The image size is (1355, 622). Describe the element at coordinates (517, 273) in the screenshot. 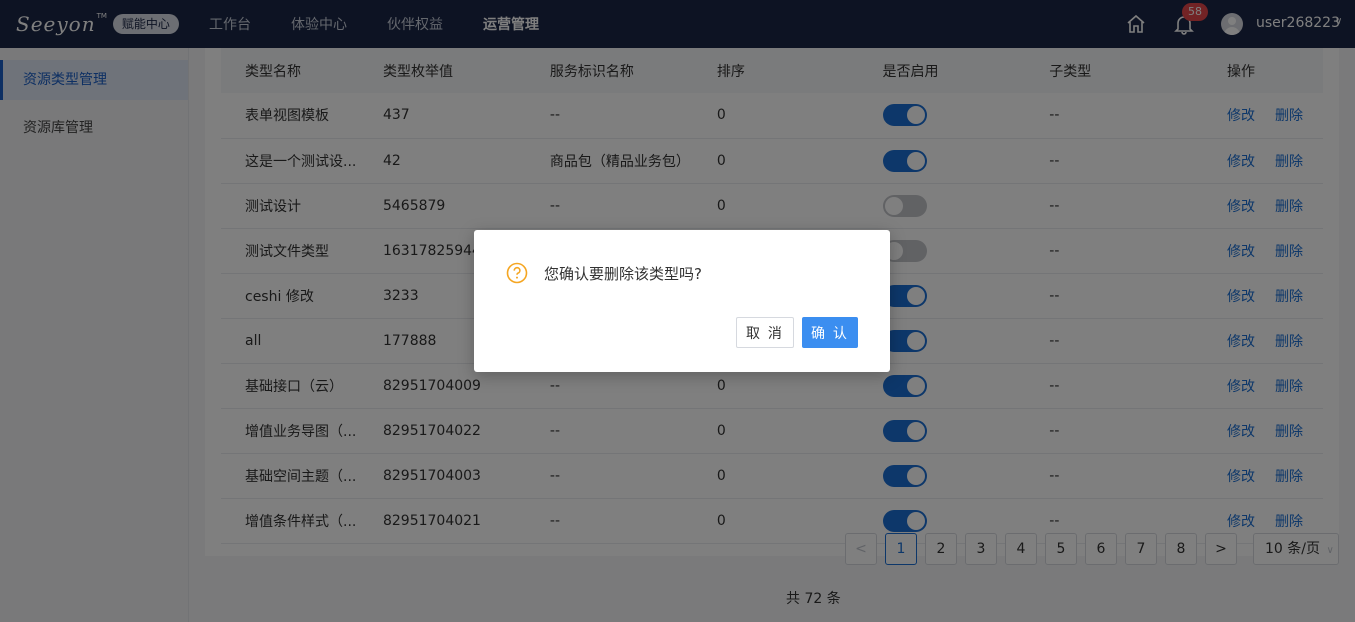

I see `question-icon` at that location.